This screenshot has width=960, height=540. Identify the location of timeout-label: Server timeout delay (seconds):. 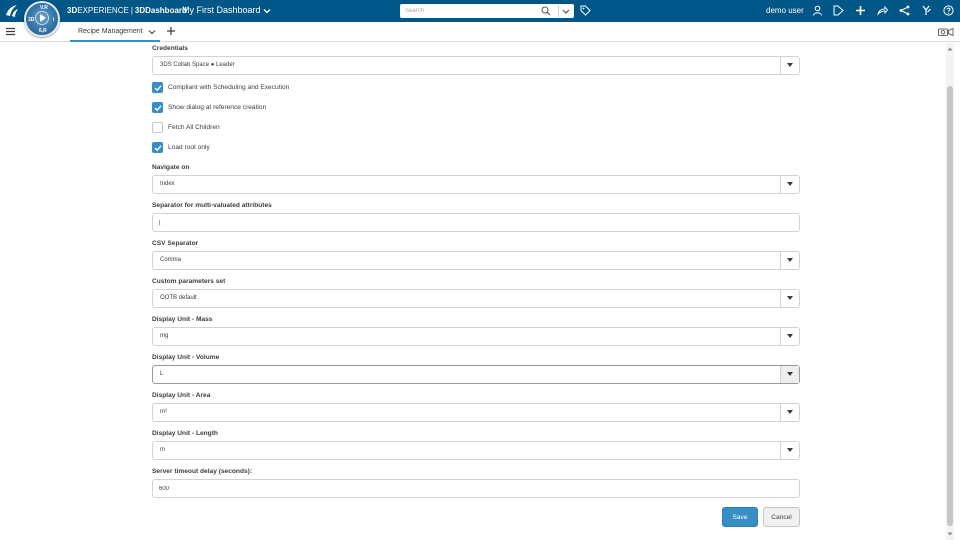
(202, 471).